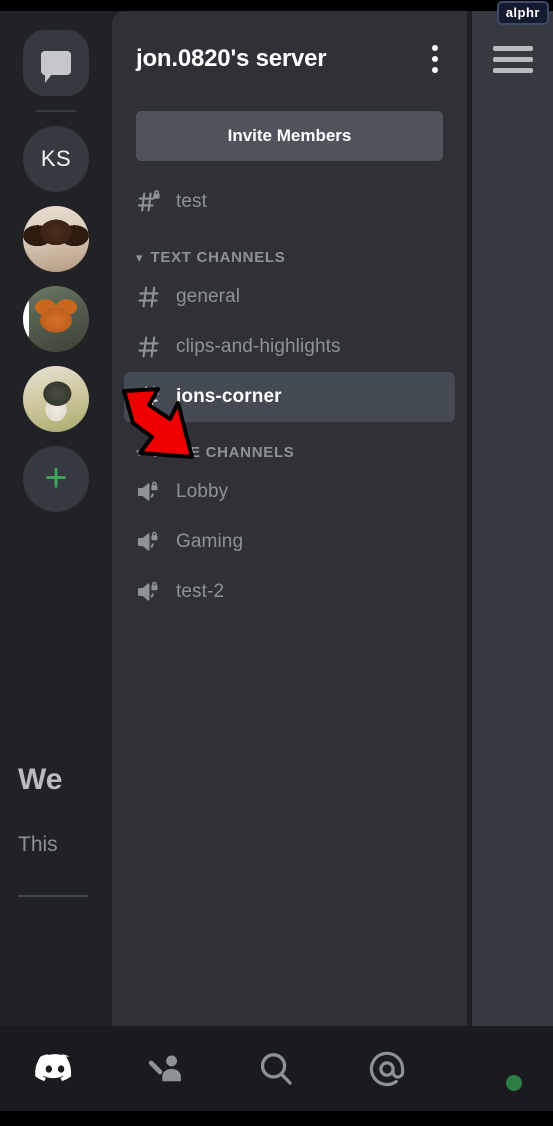 The width and height of the screenshot is (553, 1126). I want to click on channel-item-gaming: Gaming, so click(289, 542).